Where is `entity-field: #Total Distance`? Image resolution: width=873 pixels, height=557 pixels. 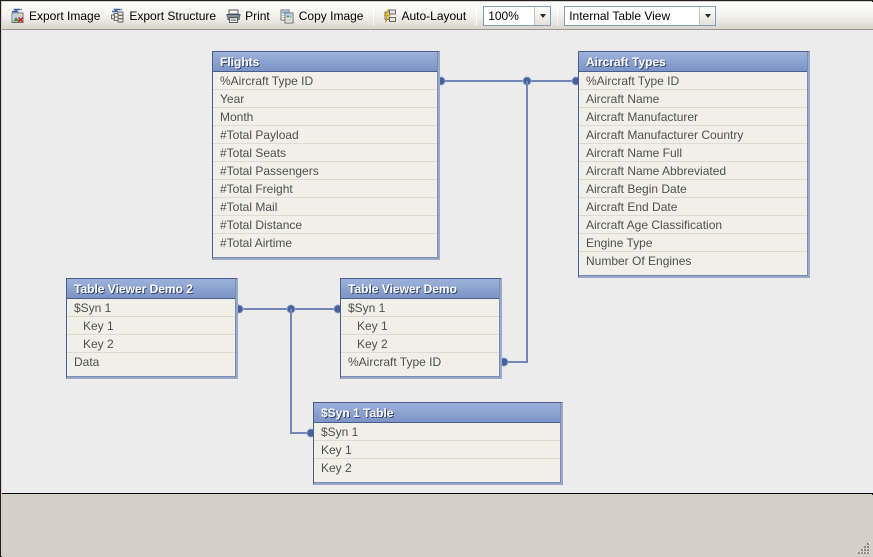
entity-field: #Total Distance is located at coordinates (325, 225).